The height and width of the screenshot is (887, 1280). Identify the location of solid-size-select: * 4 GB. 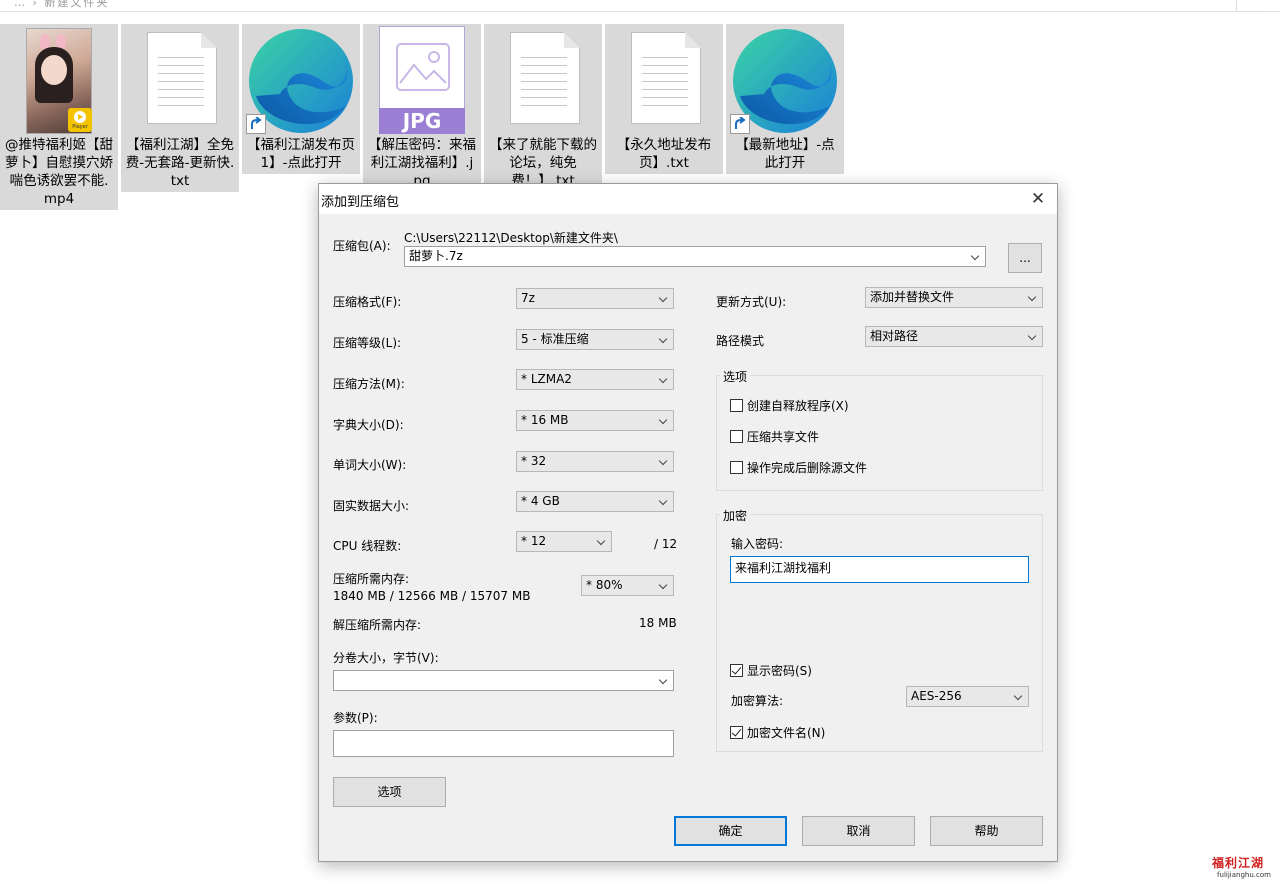
(595, 501).